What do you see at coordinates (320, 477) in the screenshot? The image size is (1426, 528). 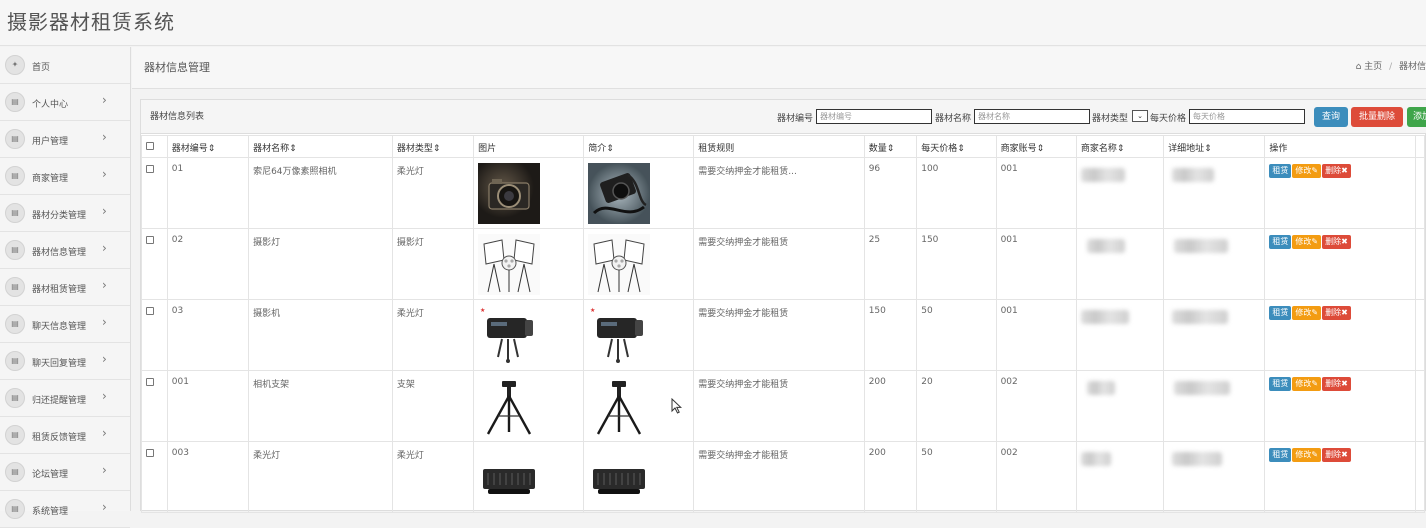 I see `cell-name: 柔光灯` at bounding box center [320, 477].